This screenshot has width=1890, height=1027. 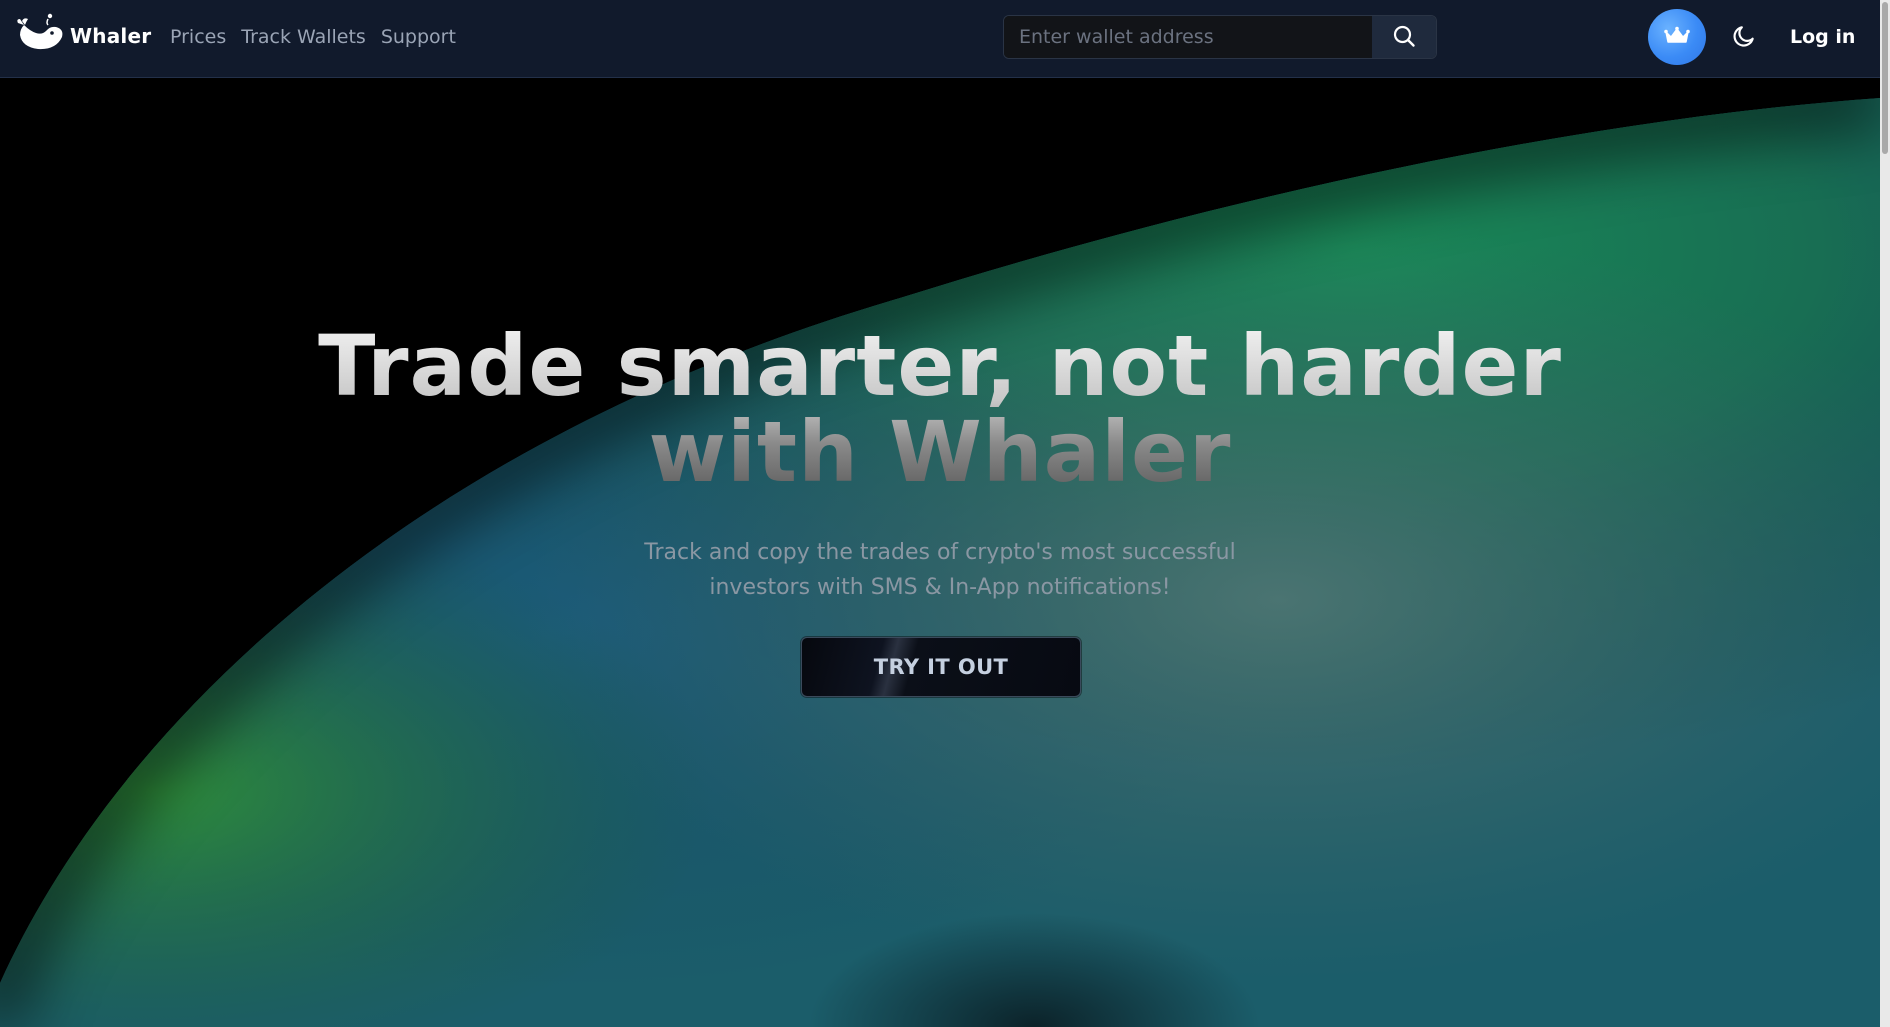 I want to click on try-it-out-button: TRY IT OUT, so click(x=941, y=667).